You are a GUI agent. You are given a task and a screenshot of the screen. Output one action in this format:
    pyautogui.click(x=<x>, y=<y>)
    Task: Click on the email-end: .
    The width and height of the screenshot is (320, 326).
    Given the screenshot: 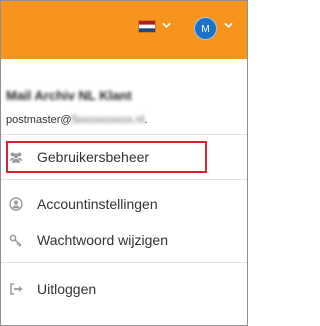 What is the action you would take?
    pyautogui.click(x=146, y=120)
    